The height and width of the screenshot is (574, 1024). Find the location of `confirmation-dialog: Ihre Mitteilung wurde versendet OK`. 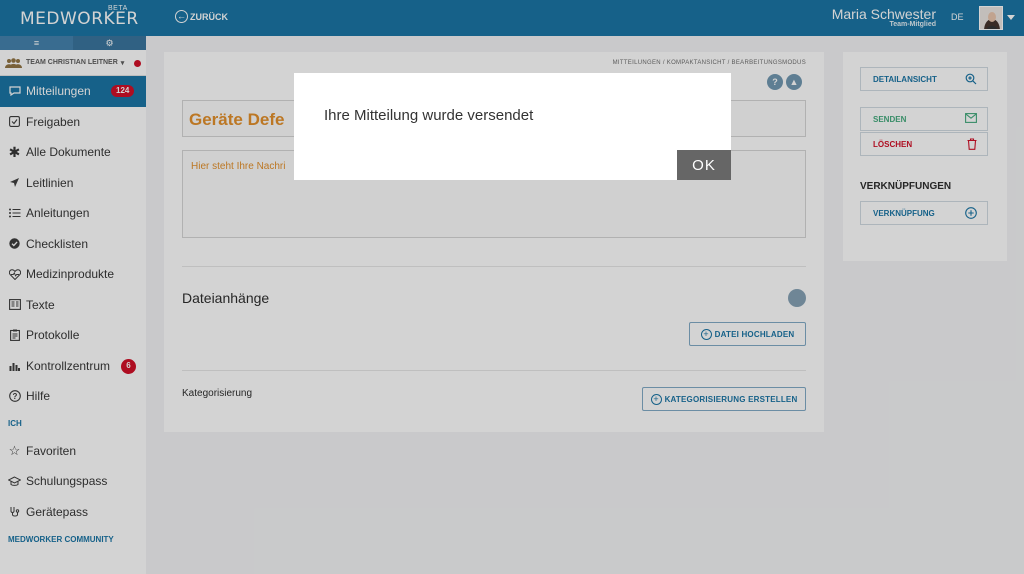

confirmation-dialog: Ihre Mitteilung wurde versendet OK is located at coordinates (512, 126).